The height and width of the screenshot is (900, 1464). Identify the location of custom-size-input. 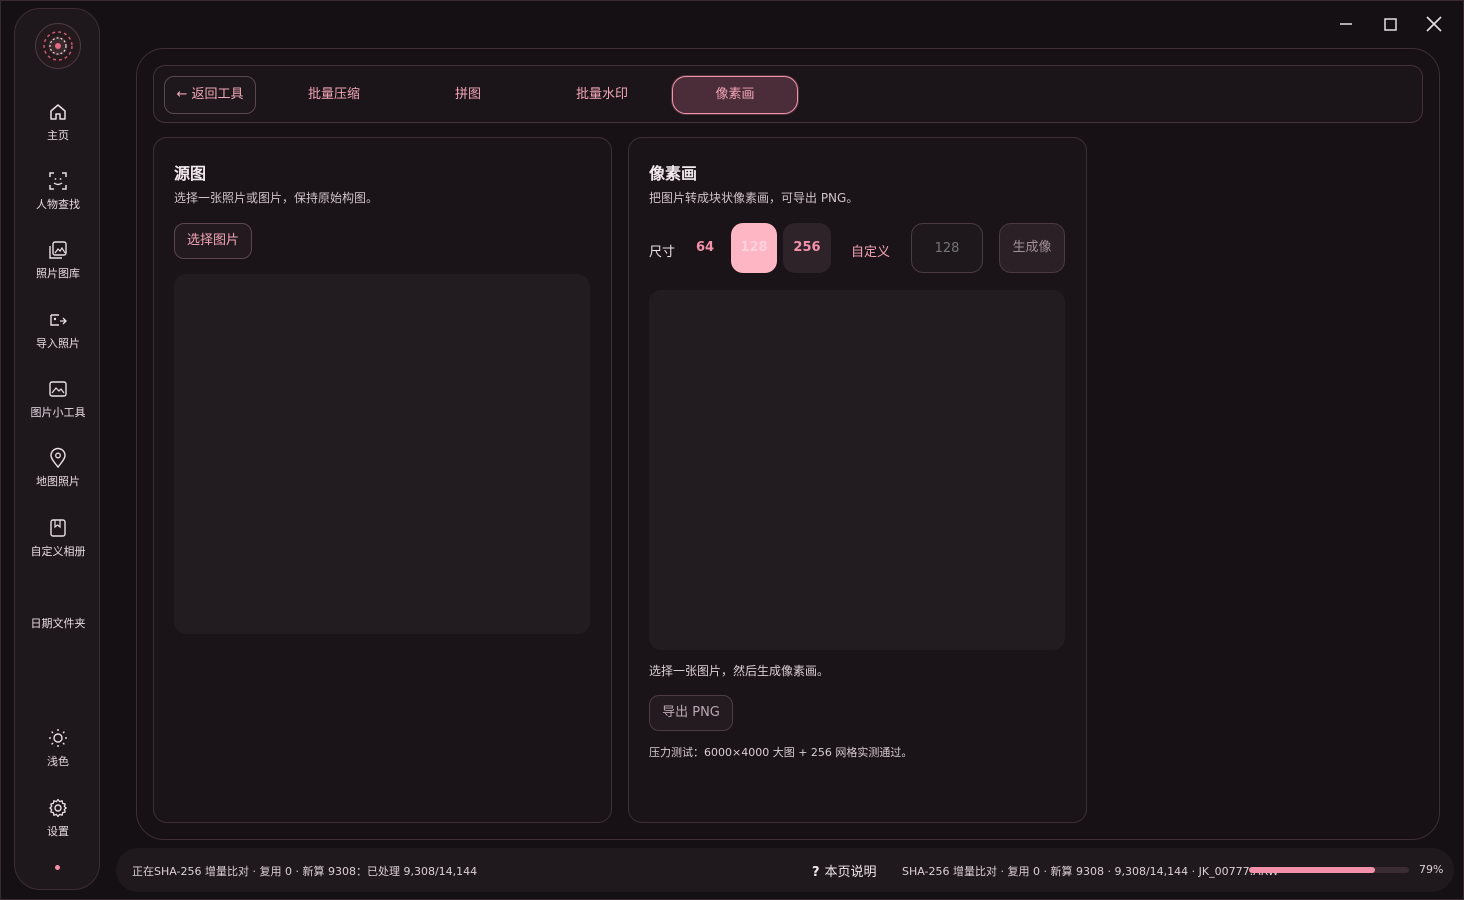
(947, 248).